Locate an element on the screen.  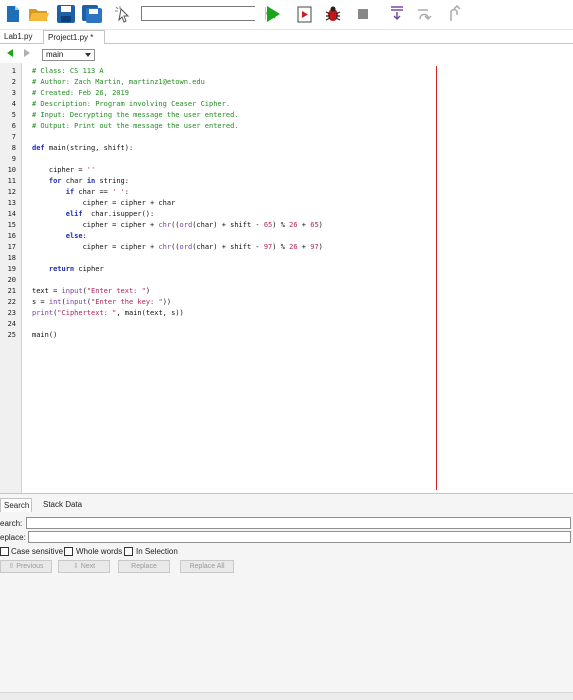
code-line: # Class: CS 113 A is located at coordinates (68, 71).